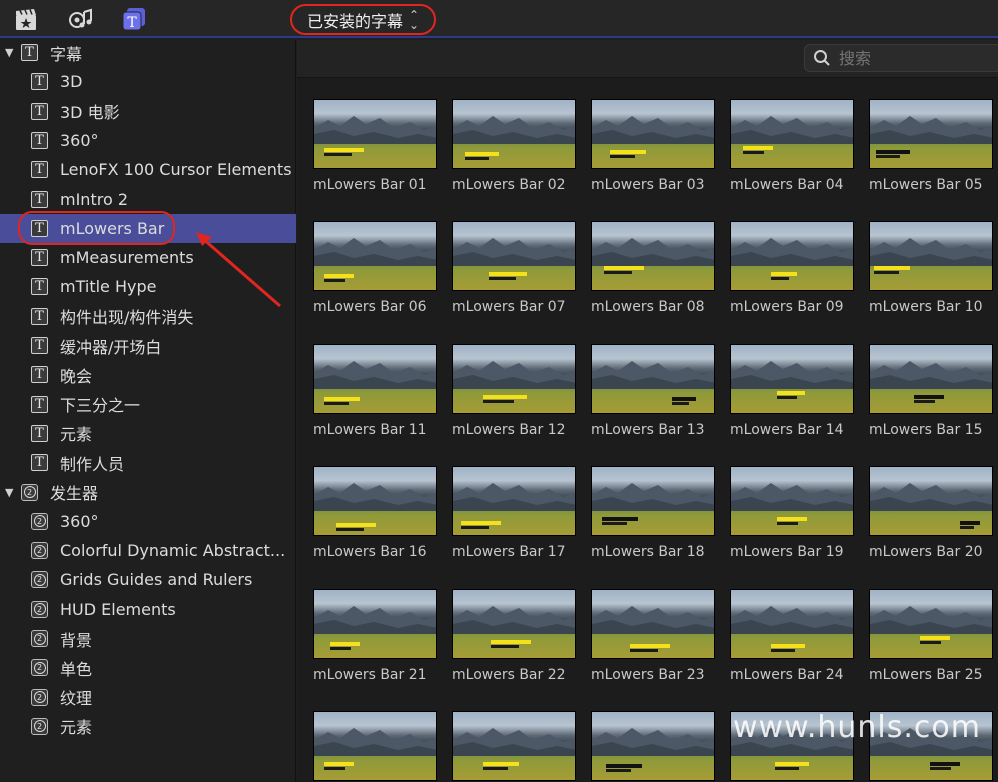 The height and width of the screenshot is (782, 998). Describe the element at coordinates (148, 667) in the screenshot. I see `sidebar-item: 2 单色` at that location.